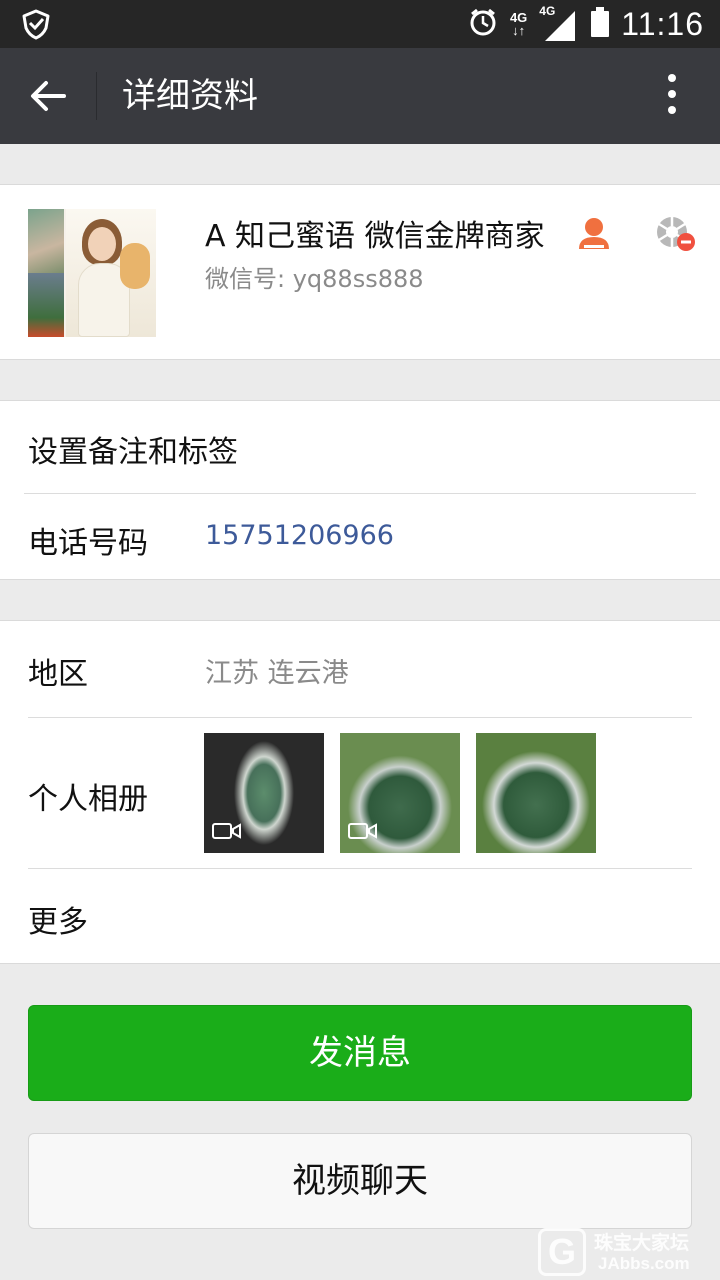  What do you see at coordinates (360, 917) in the screenshot?
I see `more-row: 更多` at bounding box center [360, 917].